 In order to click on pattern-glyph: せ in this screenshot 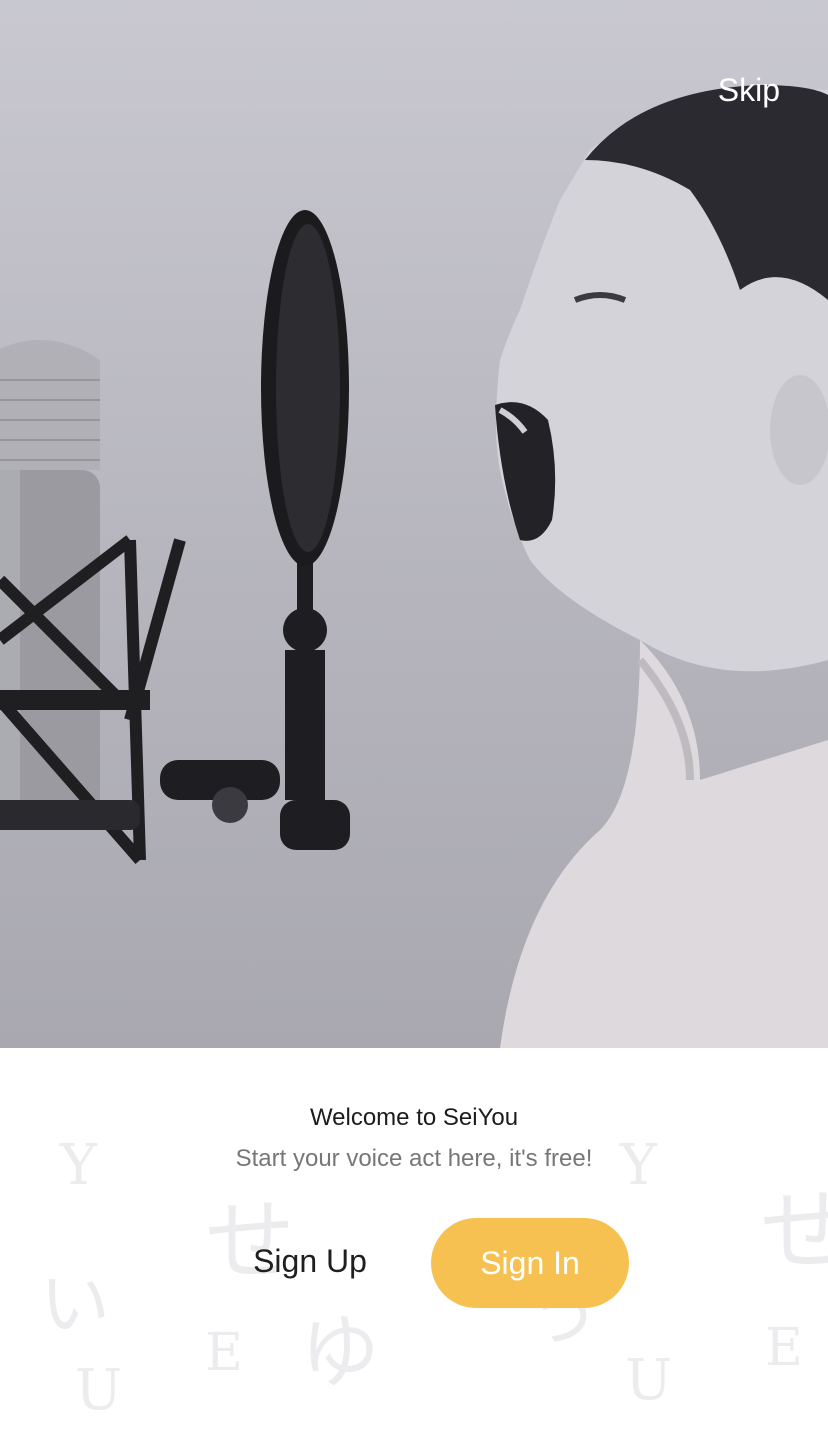, I will do `click(794, 1231)`.